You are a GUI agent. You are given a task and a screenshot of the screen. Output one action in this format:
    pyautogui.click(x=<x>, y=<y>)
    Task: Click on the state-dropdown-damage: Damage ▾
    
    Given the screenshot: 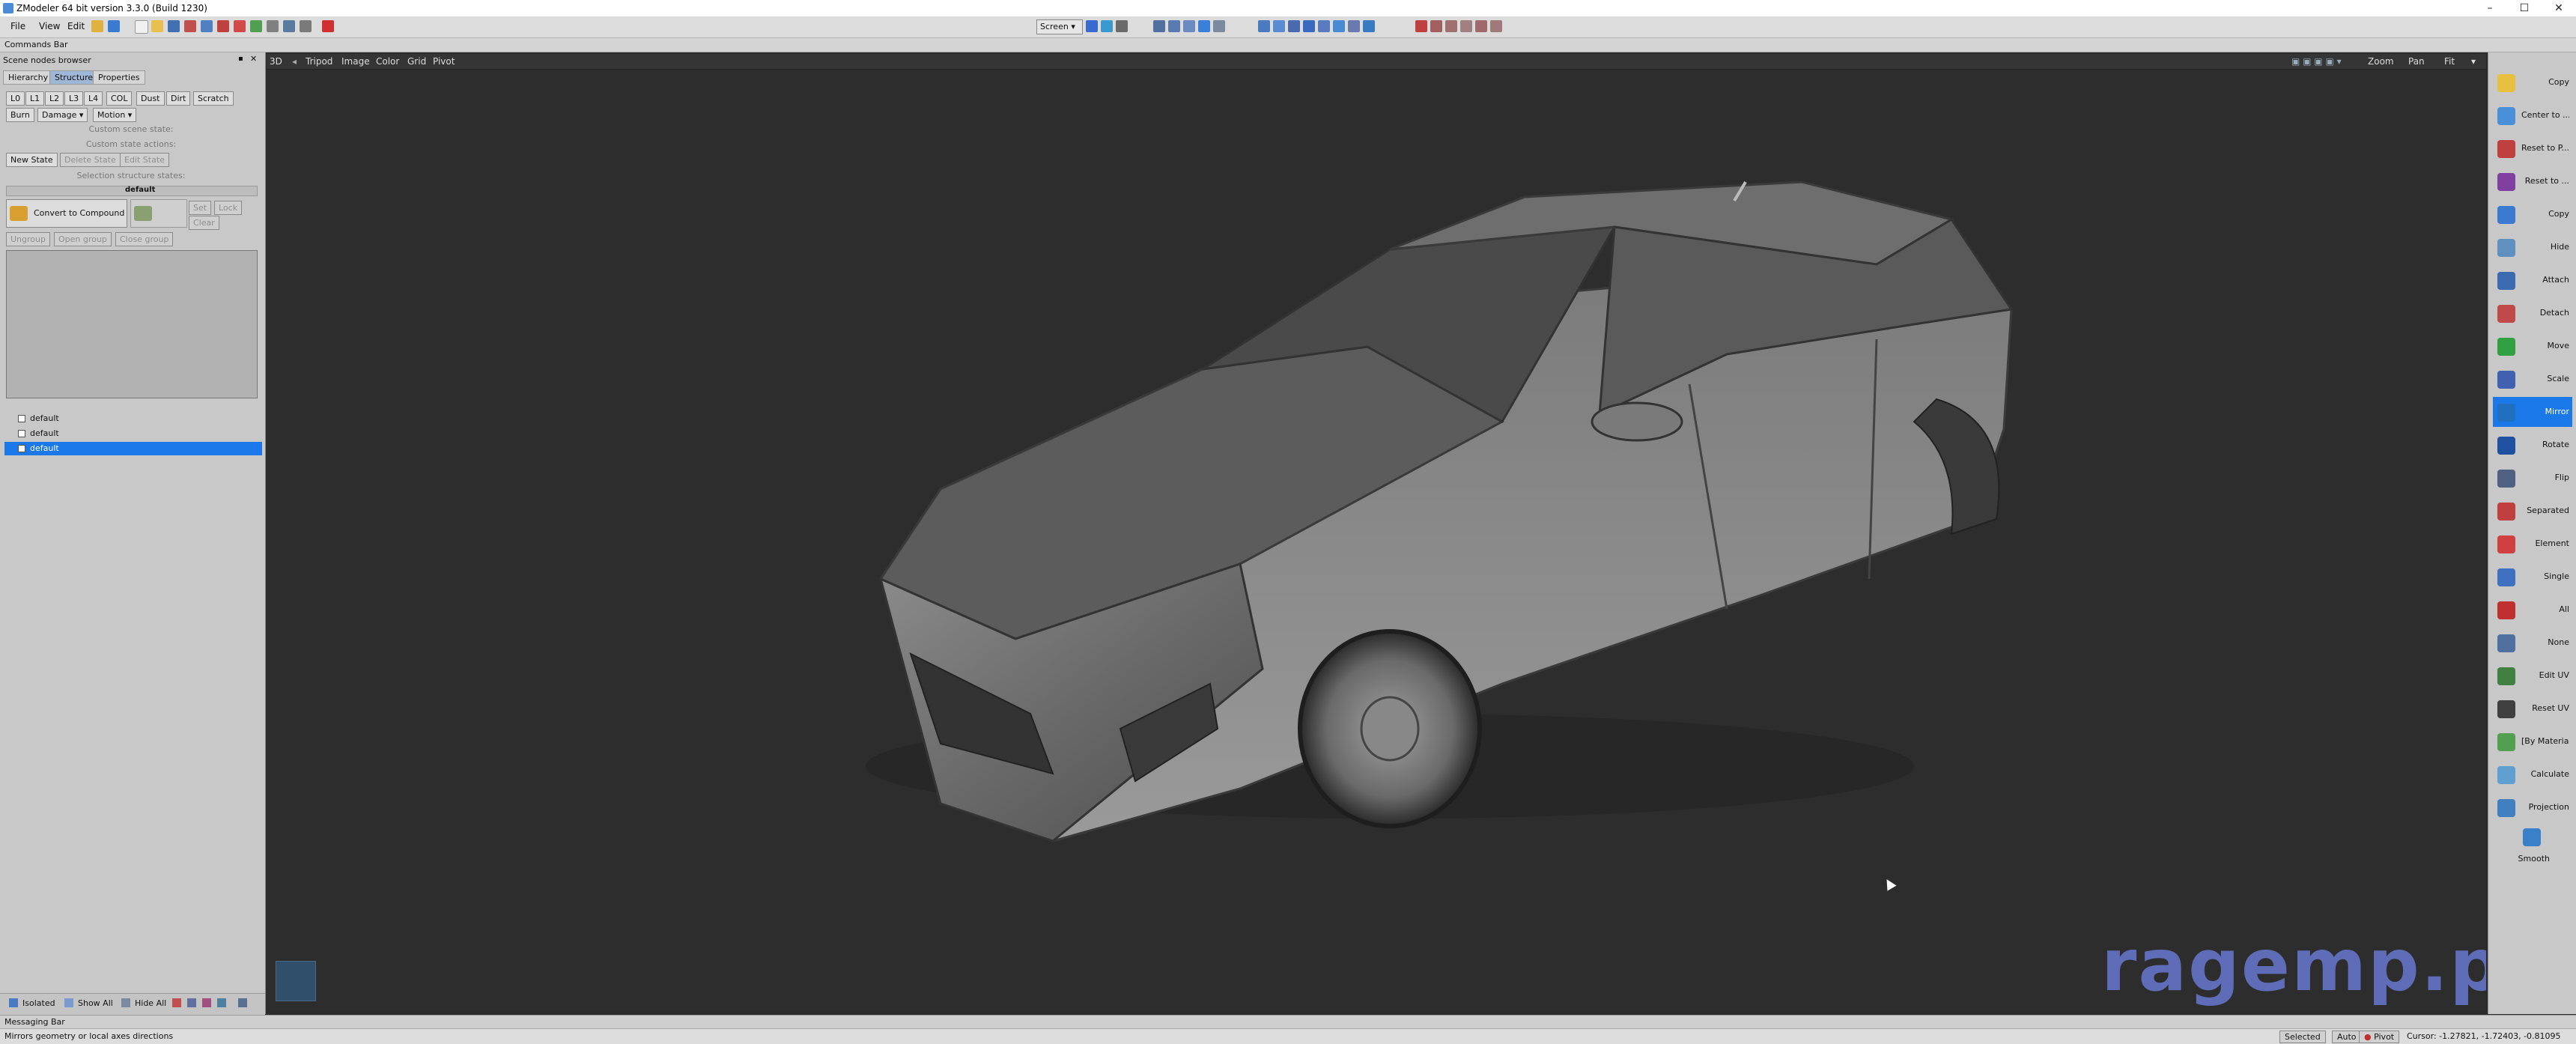 What is the action you would take?
    pyautogui.click(x=62, y=115)
    